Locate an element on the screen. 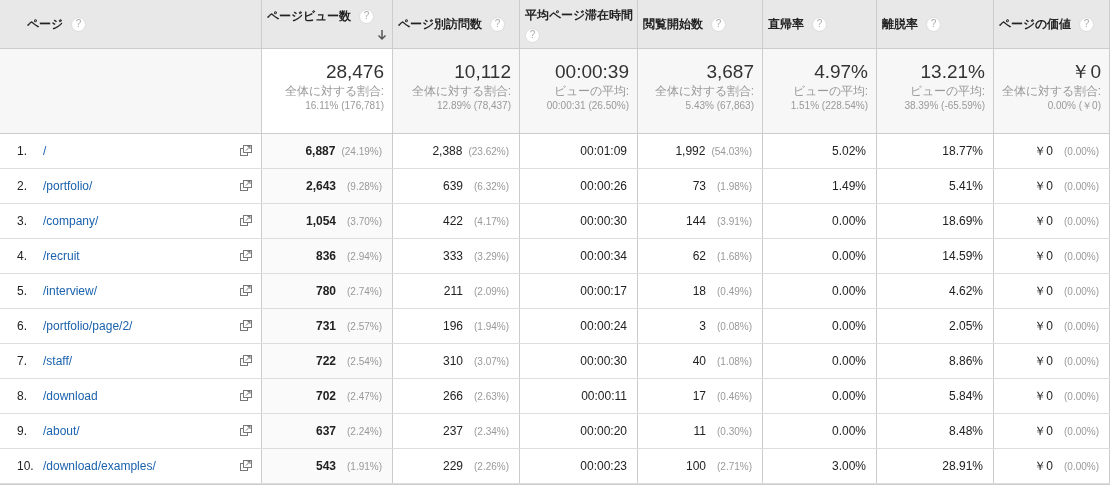  share-text: (23.62%) is located at coordinates (488, 151).